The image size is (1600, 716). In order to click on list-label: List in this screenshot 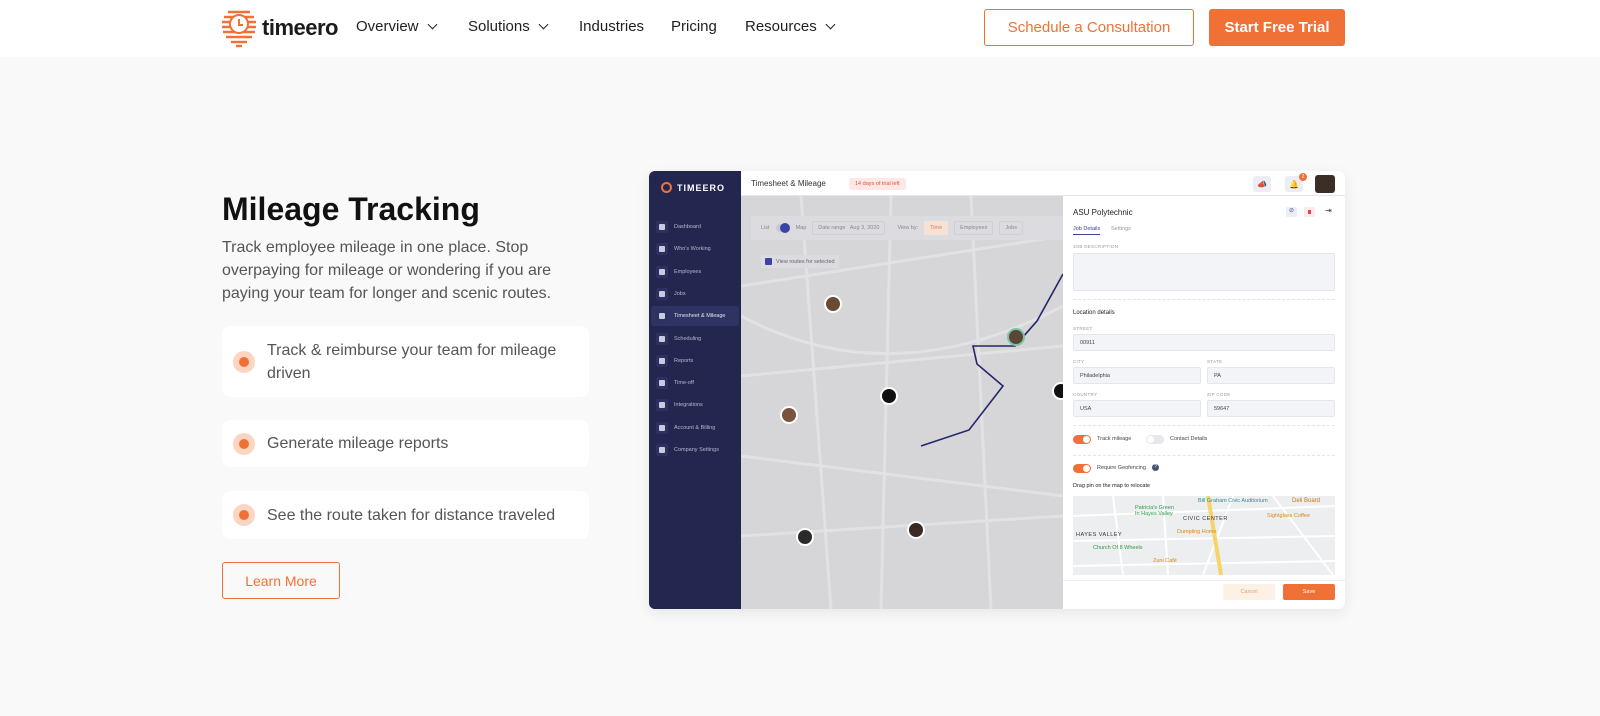, I will do `click(765, 228)`.